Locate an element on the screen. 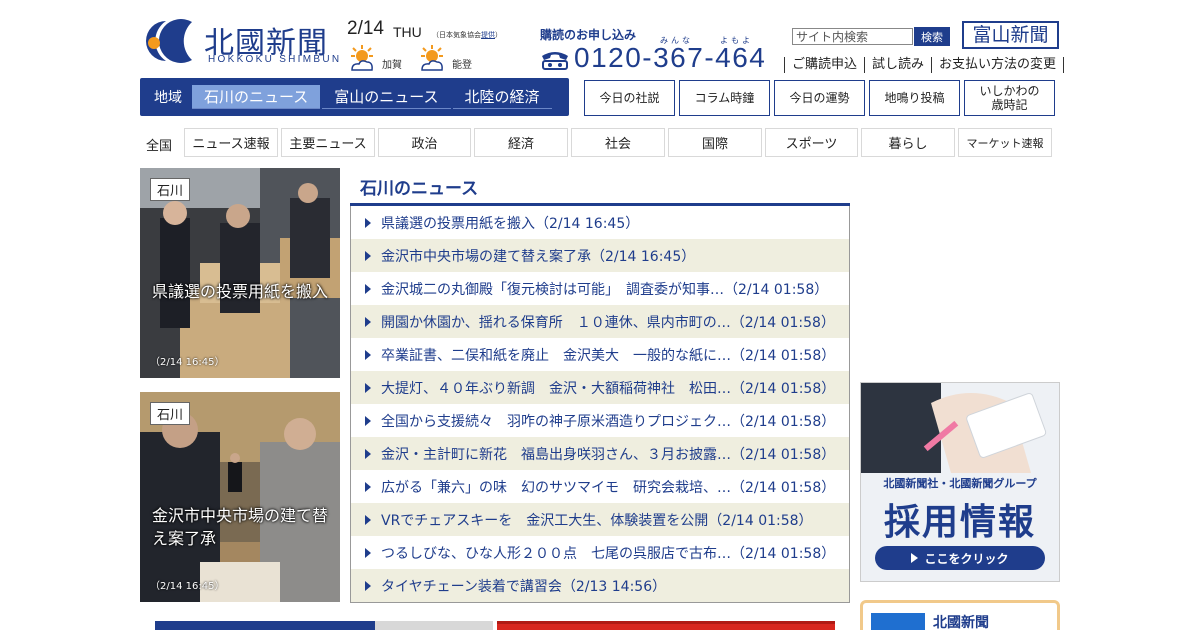 This screenshot has width=1200, height=630. photo-caption: 金沢市中央市場の建て替え案了承 is located at coordinates (244, 527).